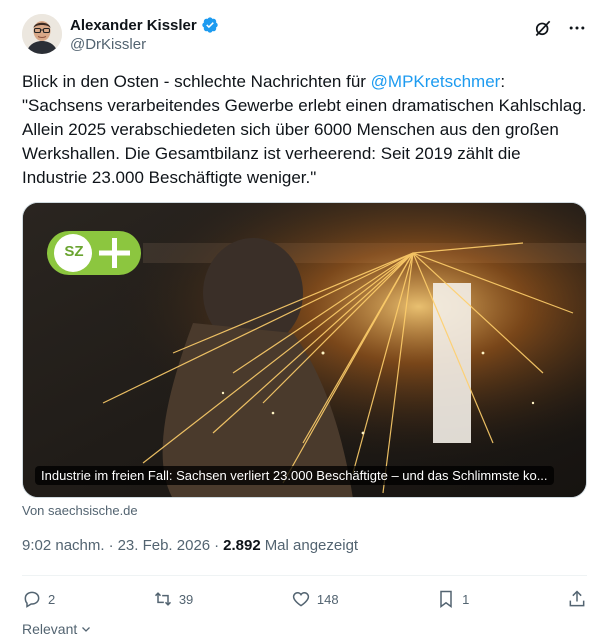 The width and height of the screenshot is (607, 640). I want to click on card-source: Von saechsische.de, so click(80, 510).